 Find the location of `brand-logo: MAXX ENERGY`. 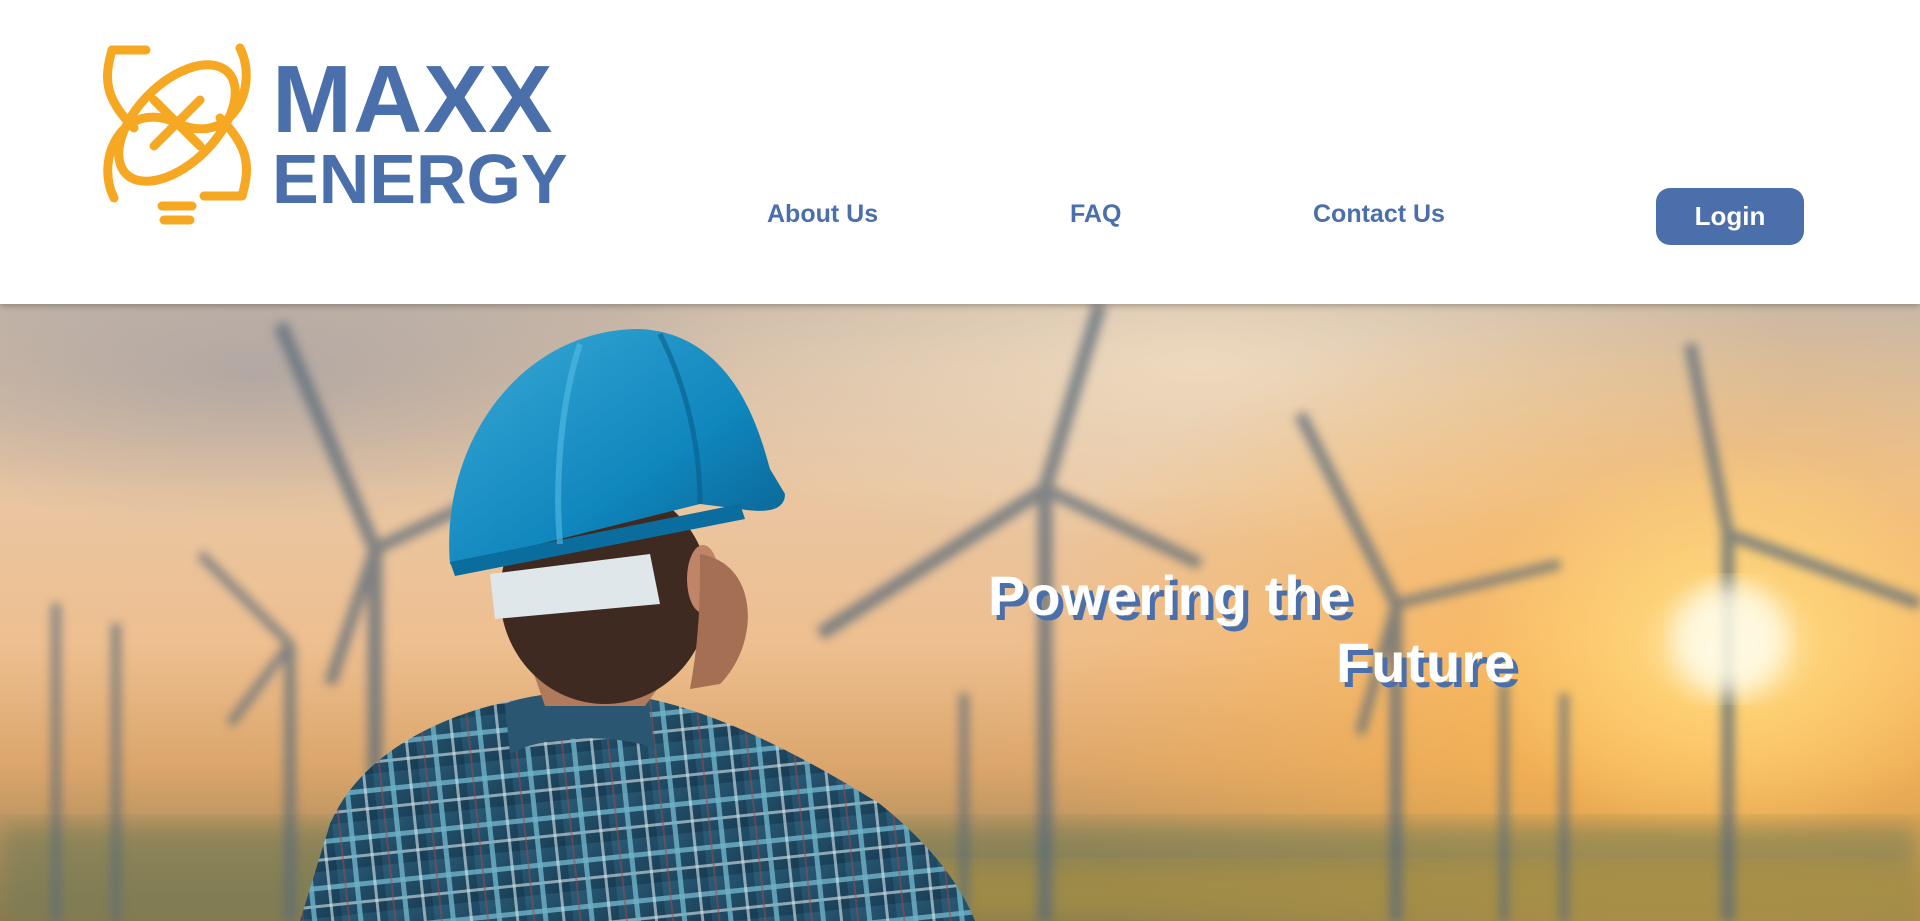

brand-logo: MAXX ENERGY is located at coordinates (344, 133).